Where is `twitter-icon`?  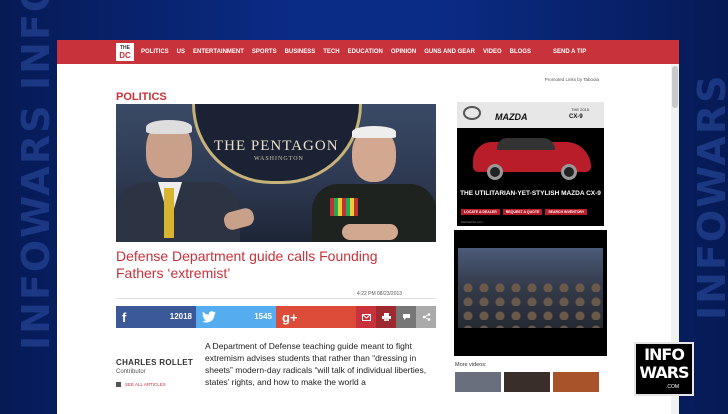 twitter-icon is located at coordinates (209, 317).